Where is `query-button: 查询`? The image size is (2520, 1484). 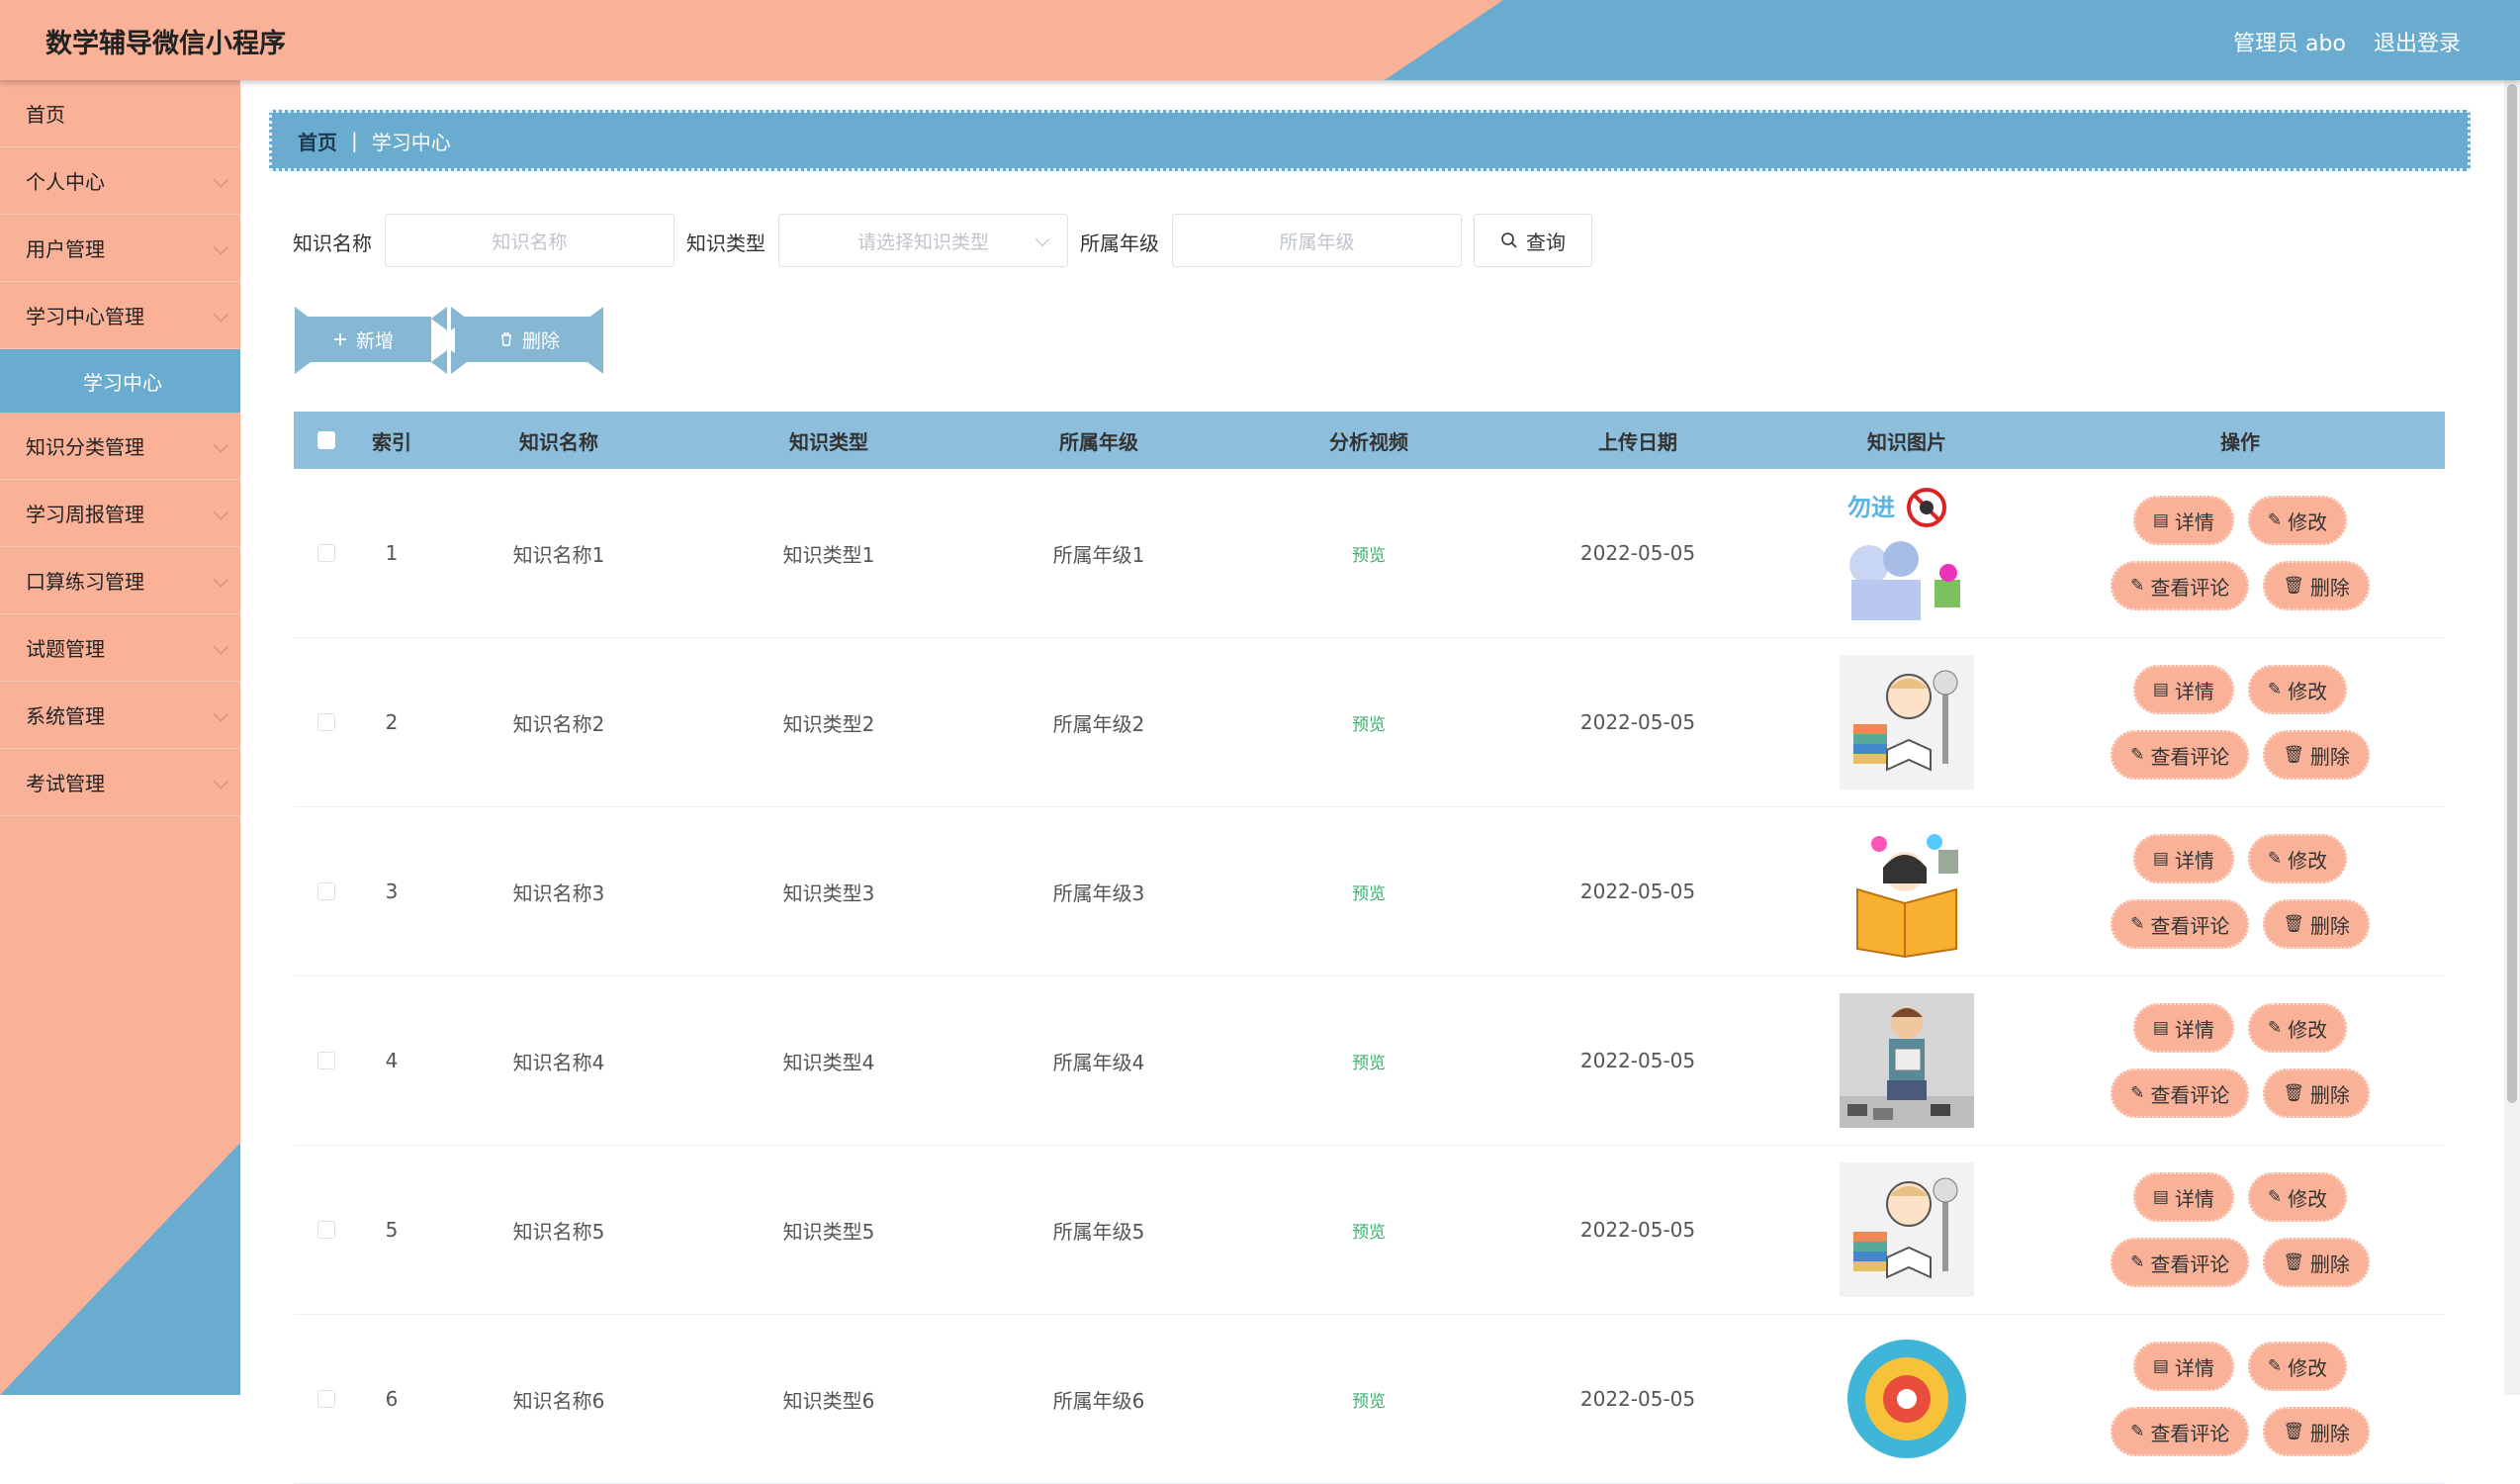
query-button: 查询 is located at coordinates (1533, 240).